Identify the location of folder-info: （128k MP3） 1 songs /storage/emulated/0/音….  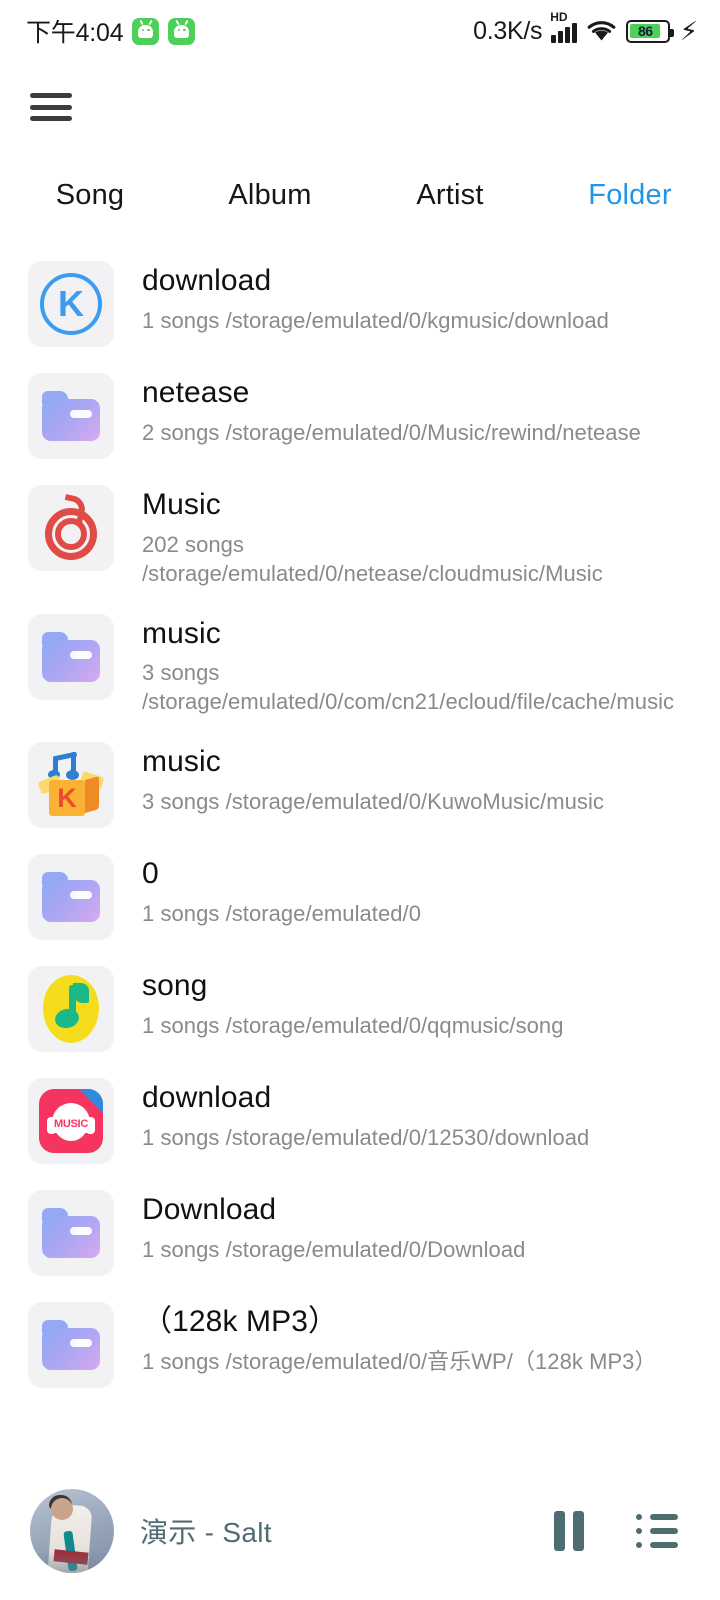
(396, 1339).